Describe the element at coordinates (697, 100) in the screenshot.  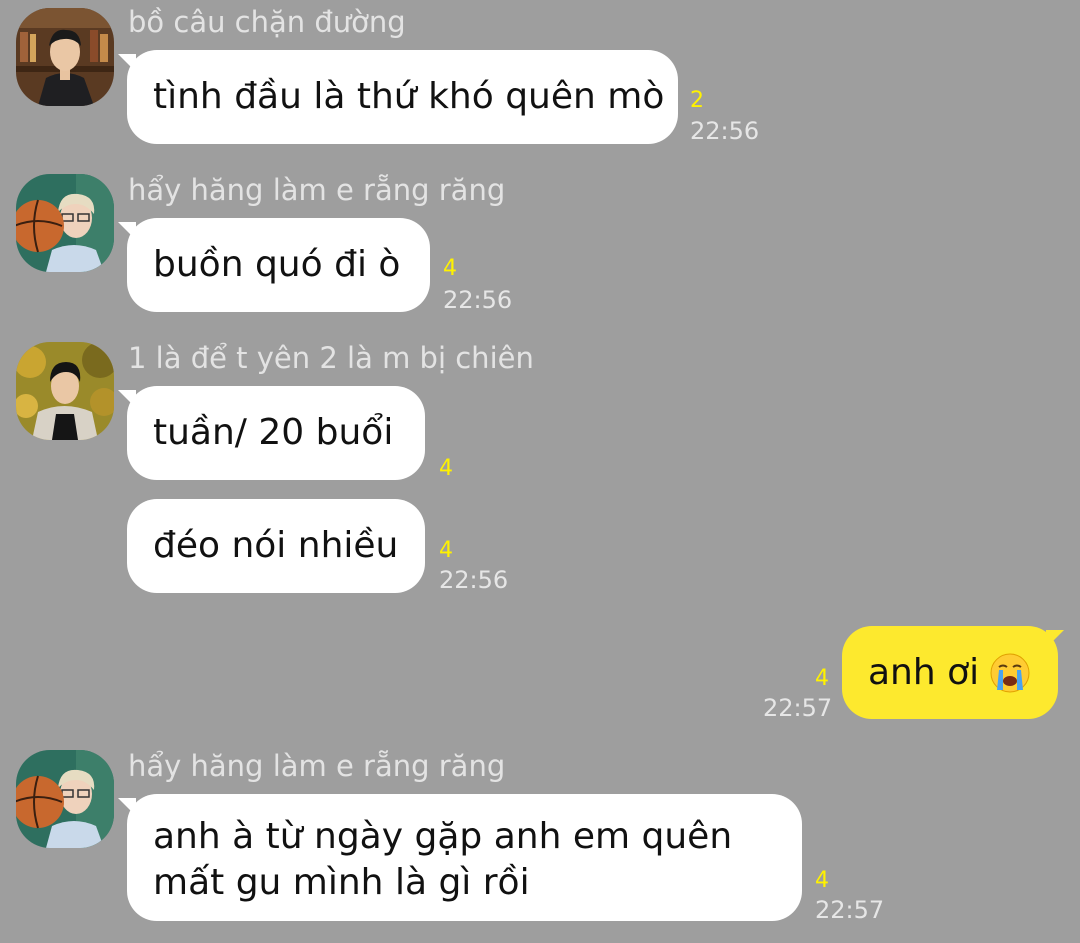
I see `unread-count: 2` at that location.